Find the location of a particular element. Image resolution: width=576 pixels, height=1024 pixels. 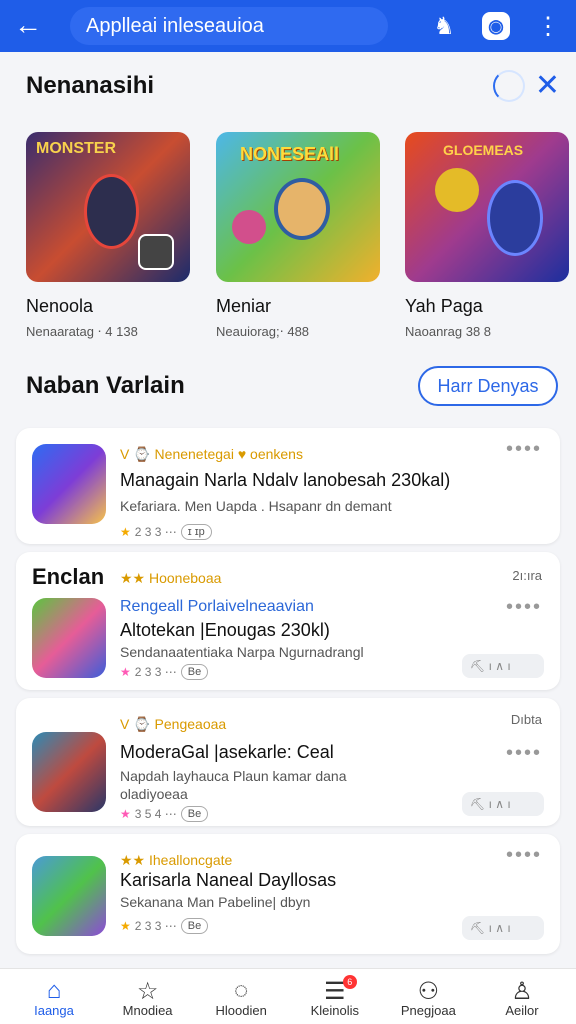

featured-card-2: NONESEAll Meniar Neauiorag;⋅ 488 is located at coordinates (298, 236).